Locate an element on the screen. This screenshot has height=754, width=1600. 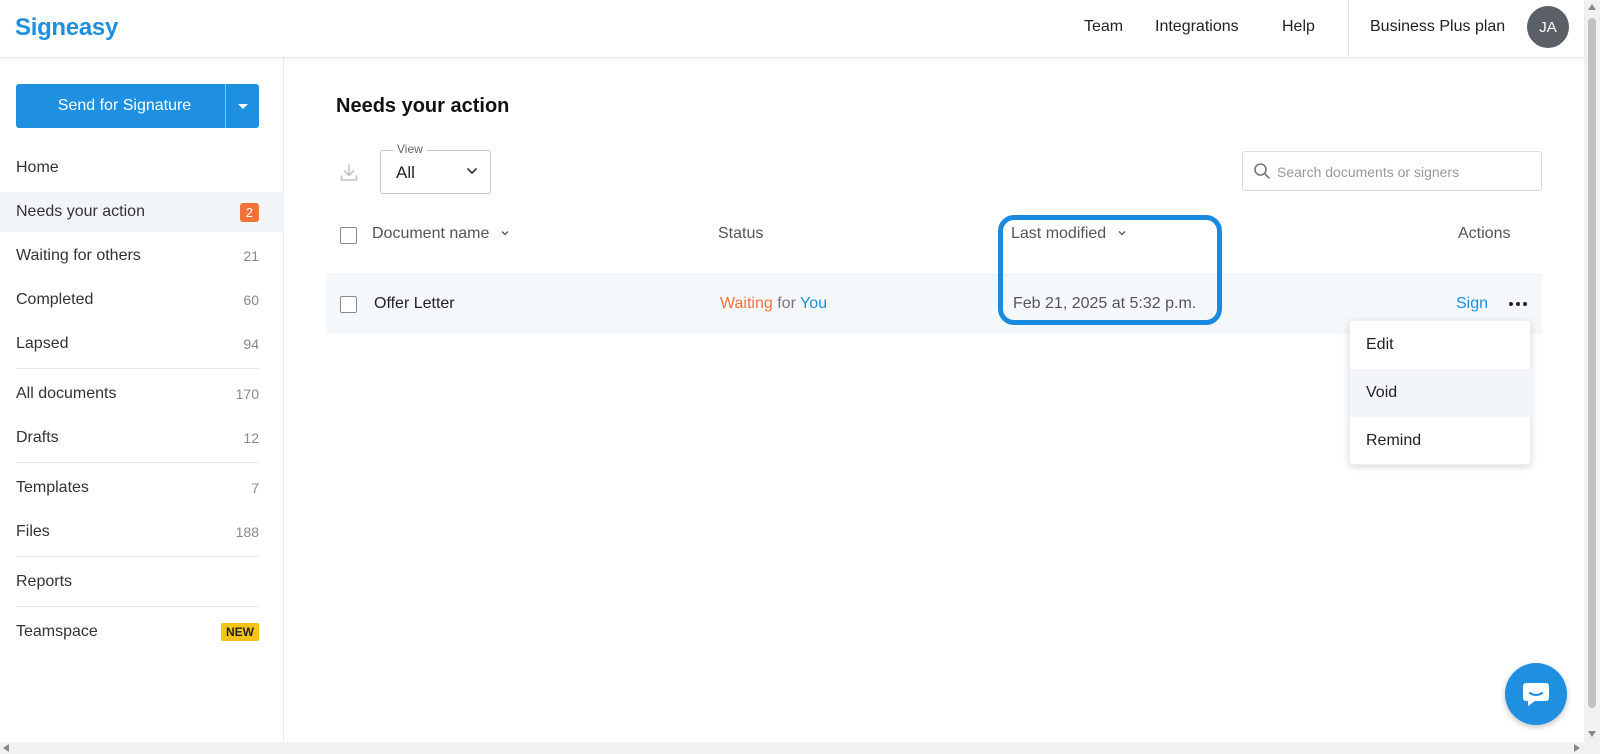
sidebar-item-label: Lapsed is located at coordinates (42, 343).